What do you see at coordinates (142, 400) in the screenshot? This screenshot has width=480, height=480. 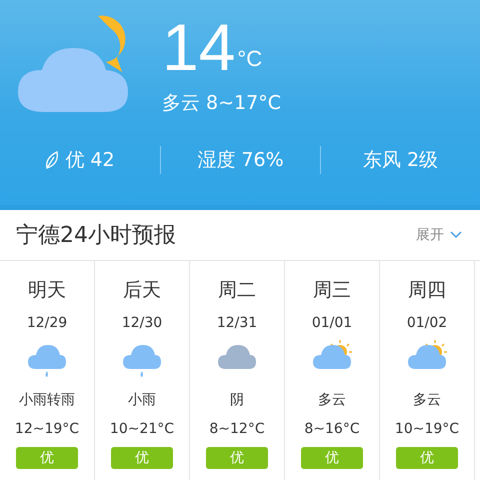 I see `weather-description: 小雨` at bounding box center [142, 400].